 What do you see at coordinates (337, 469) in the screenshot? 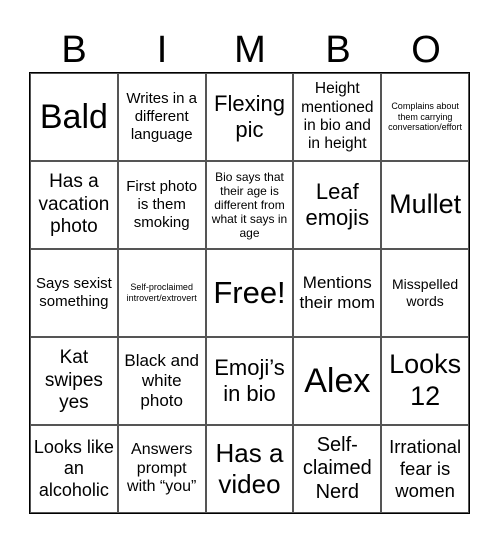
I see `bingo-cell: Self-claimed Nerd` at bounding box center [337, 469].